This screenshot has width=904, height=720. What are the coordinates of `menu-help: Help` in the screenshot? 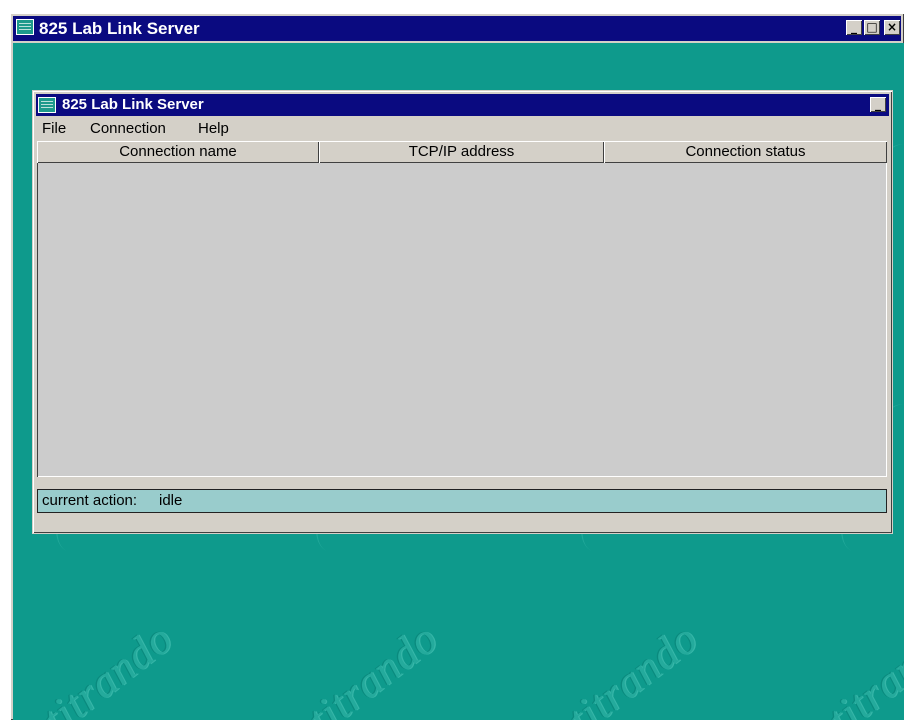 It's located at (213, 129).